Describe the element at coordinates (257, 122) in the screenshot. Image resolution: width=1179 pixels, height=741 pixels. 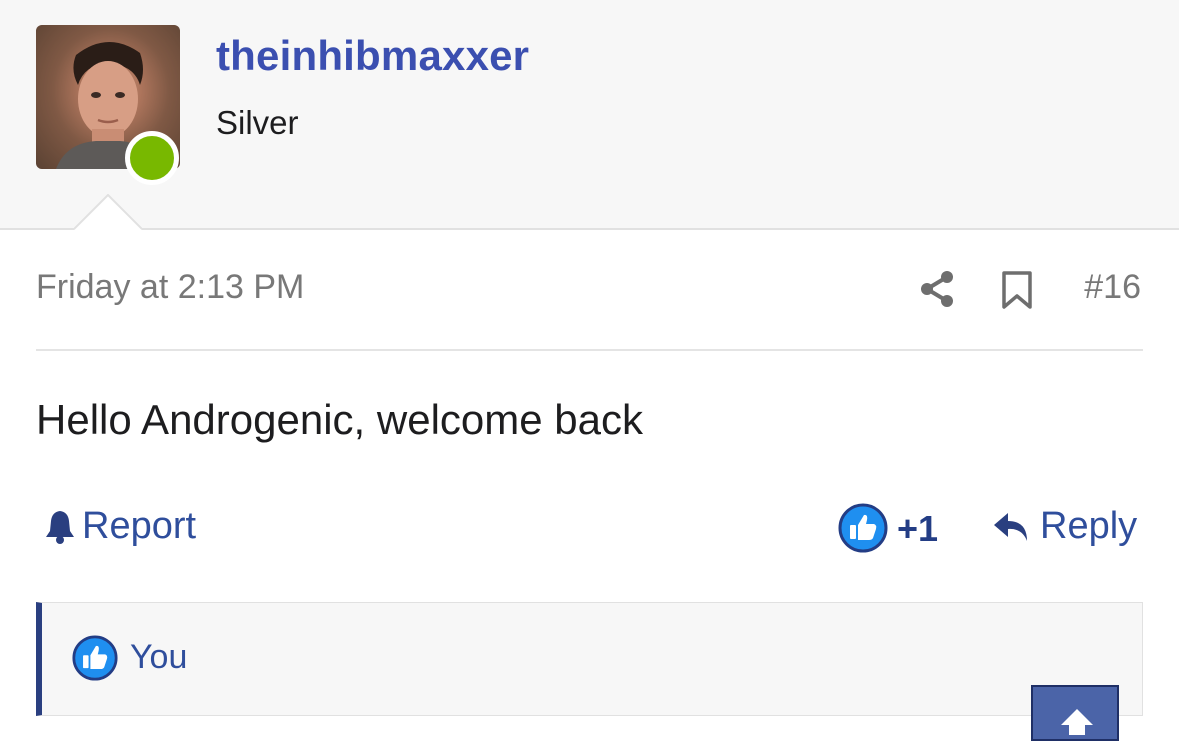
I see `user-title: Silver` at that location.